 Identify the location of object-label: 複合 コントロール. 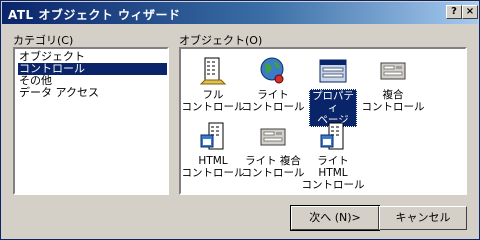
(393, 101).